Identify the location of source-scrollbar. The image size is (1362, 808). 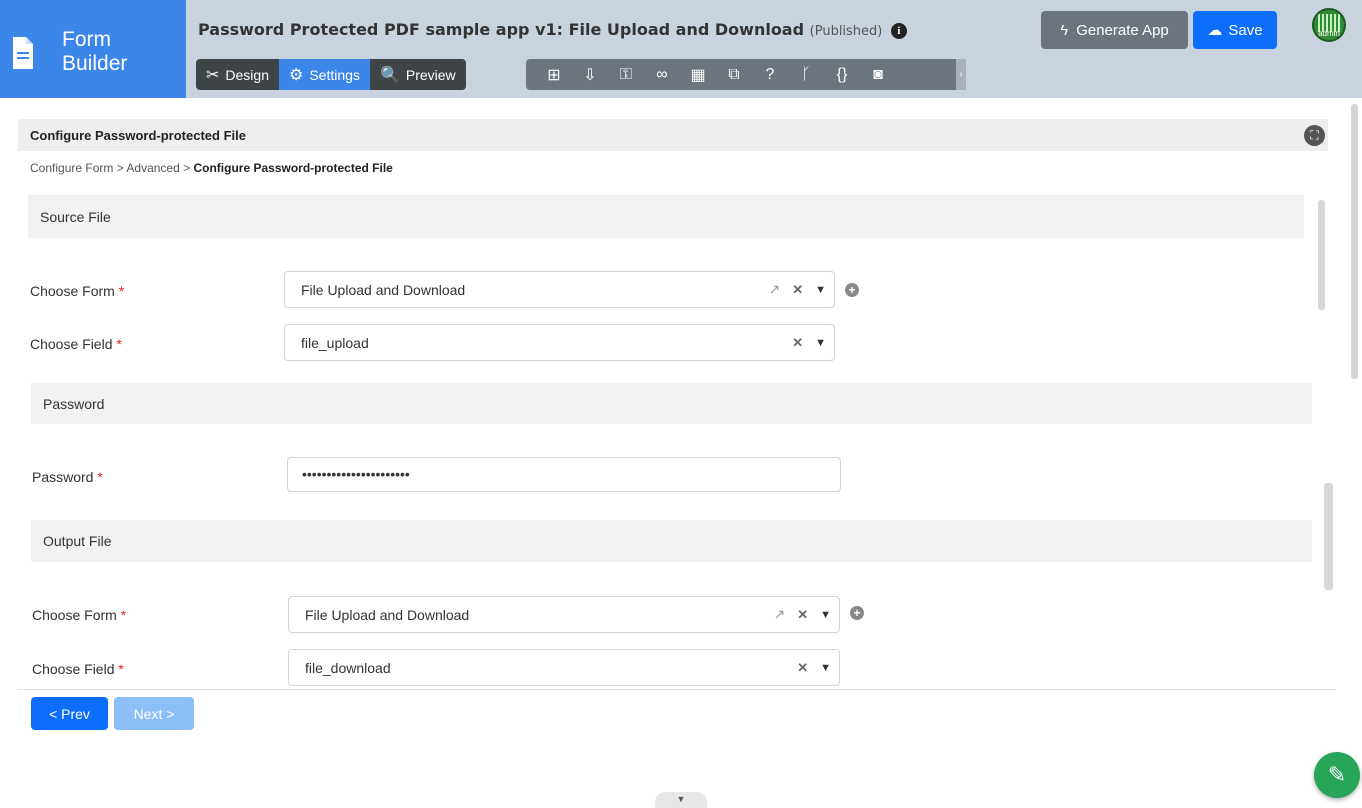
(1321, 255).